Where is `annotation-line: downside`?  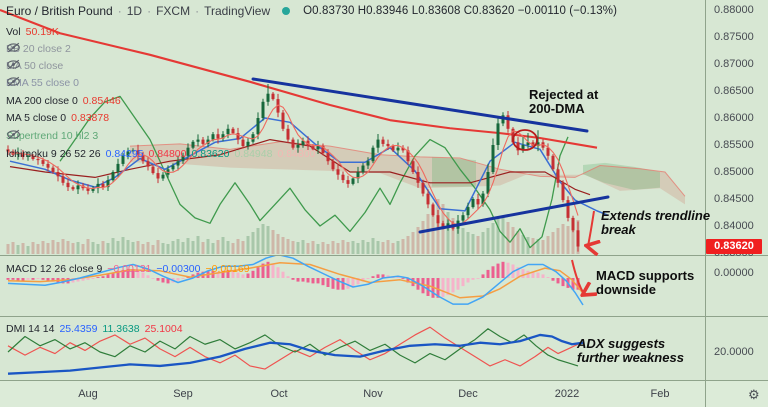
annotation-line: downside is located at coordinates (626, 290).